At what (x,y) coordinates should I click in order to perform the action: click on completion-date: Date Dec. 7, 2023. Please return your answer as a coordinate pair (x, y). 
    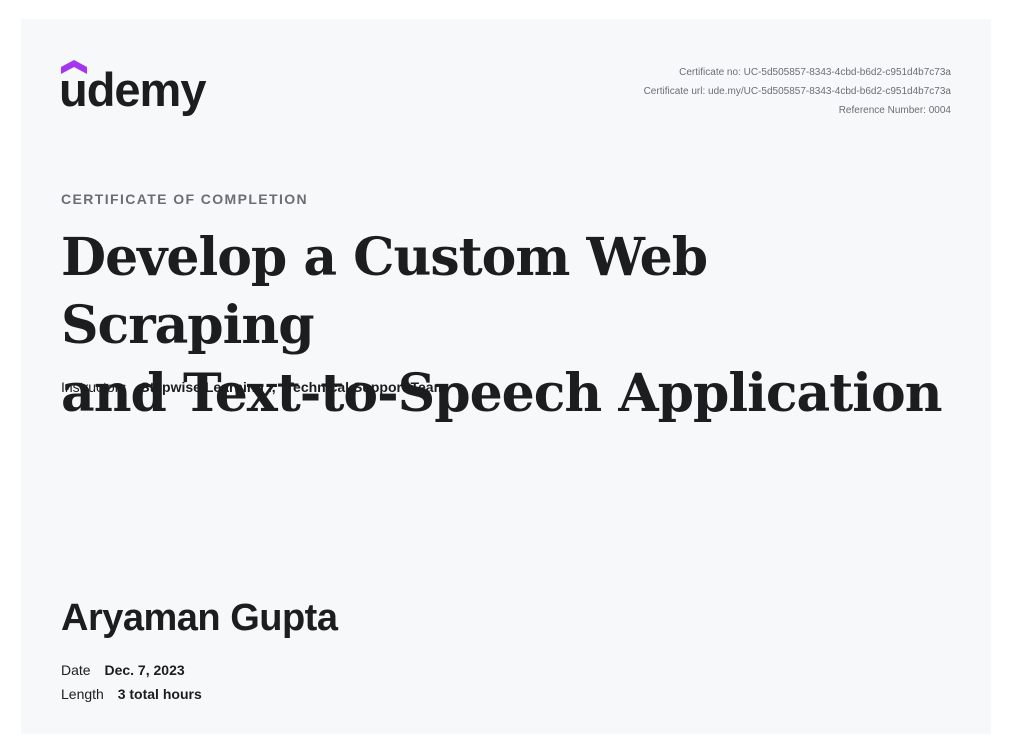
    Looking at the image, I should click on (123, 670).